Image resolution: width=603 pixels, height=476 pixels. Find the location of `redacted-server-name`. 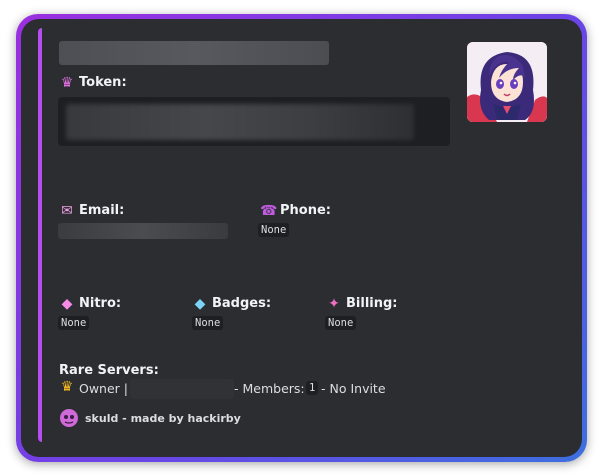

redacted-server-name is located at coordinates (182, 389).